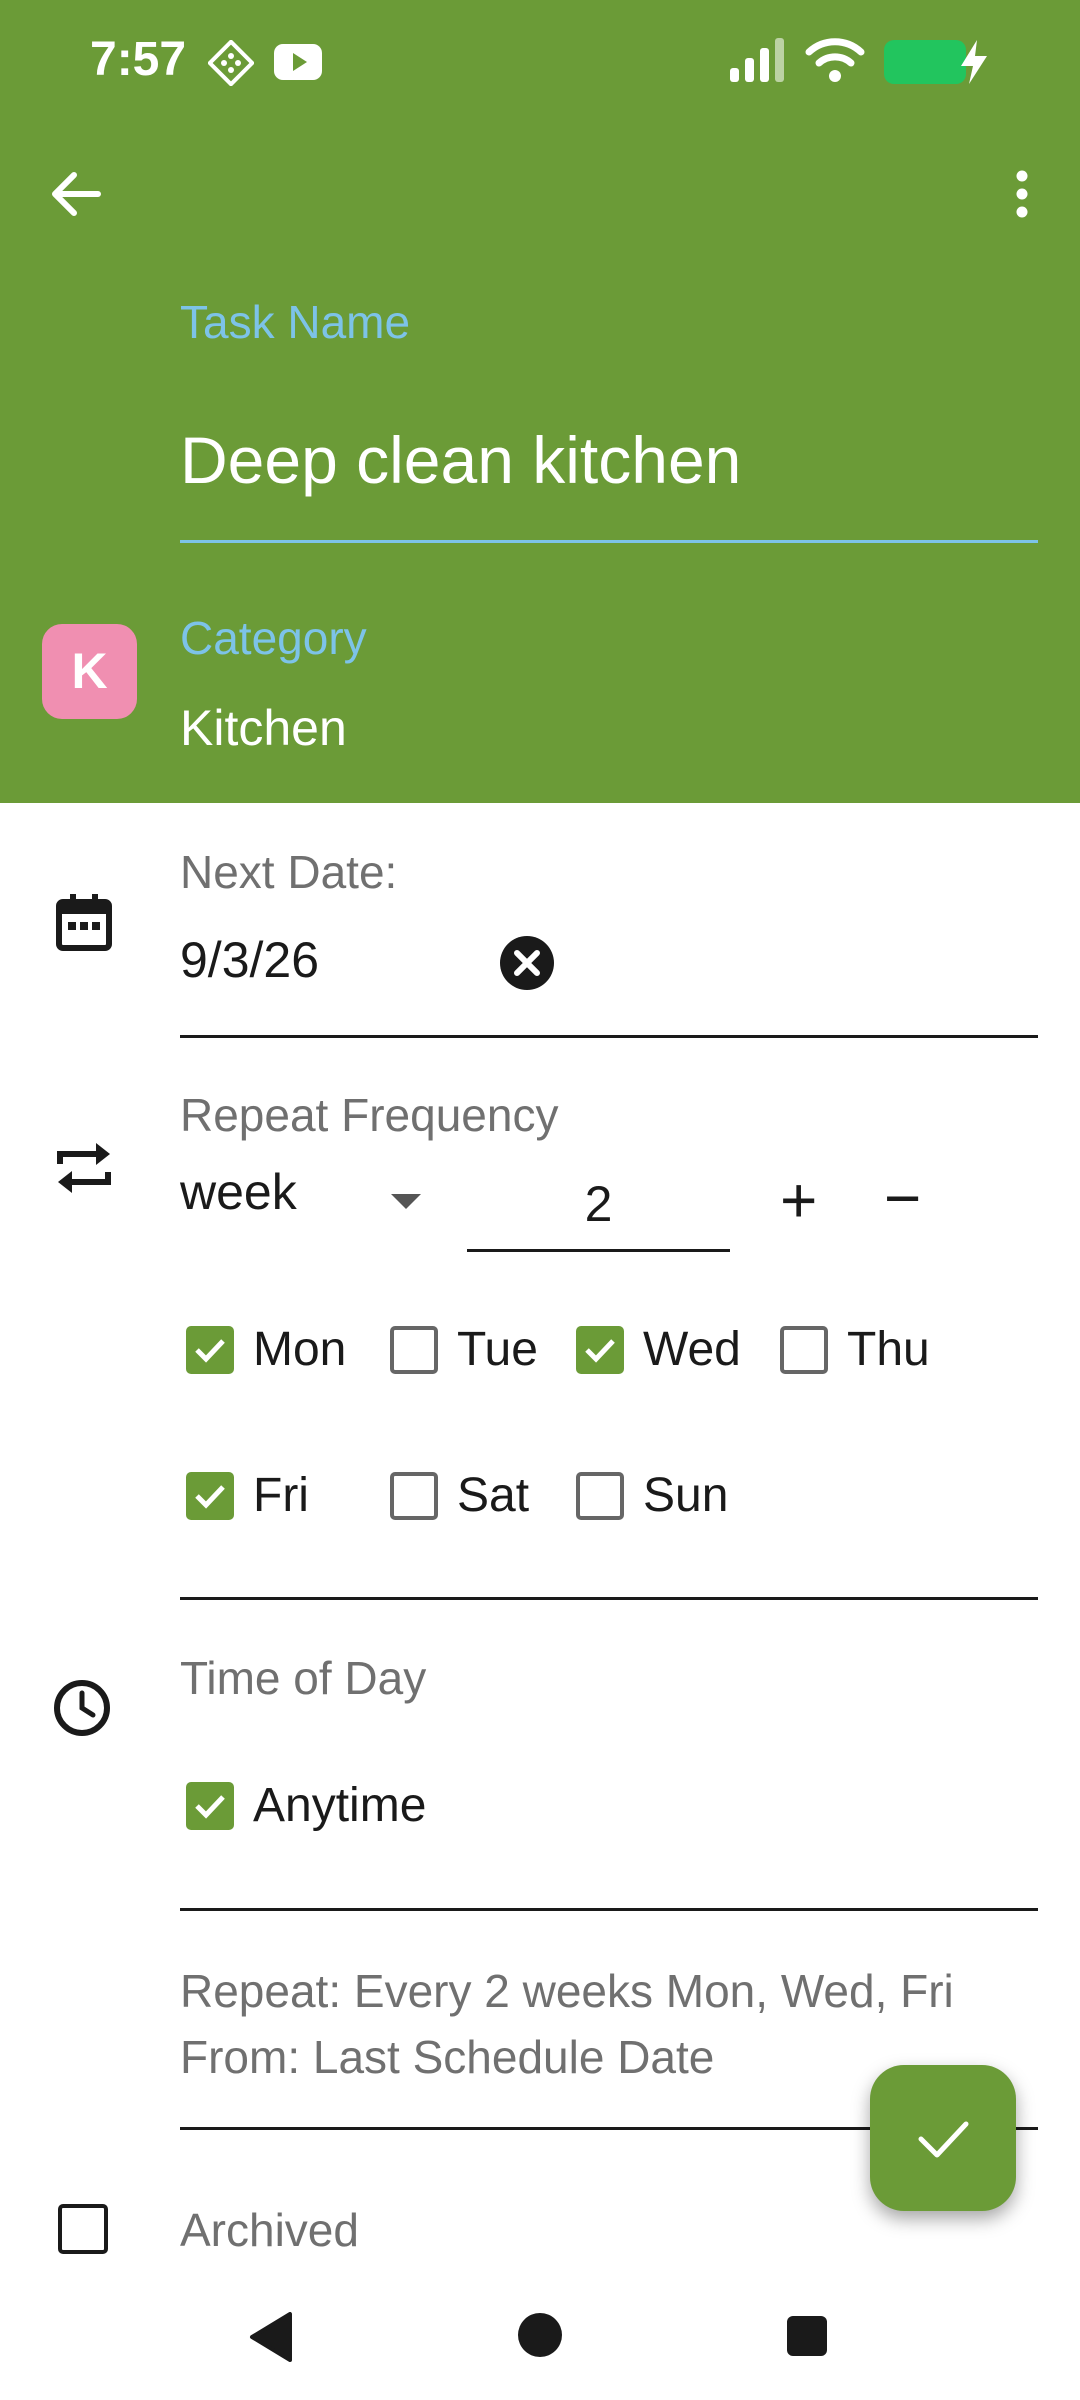 The height and width of the screenshot is (2400, 1080). I want to click on anytime-label: Anytime, so click(340, 1805).